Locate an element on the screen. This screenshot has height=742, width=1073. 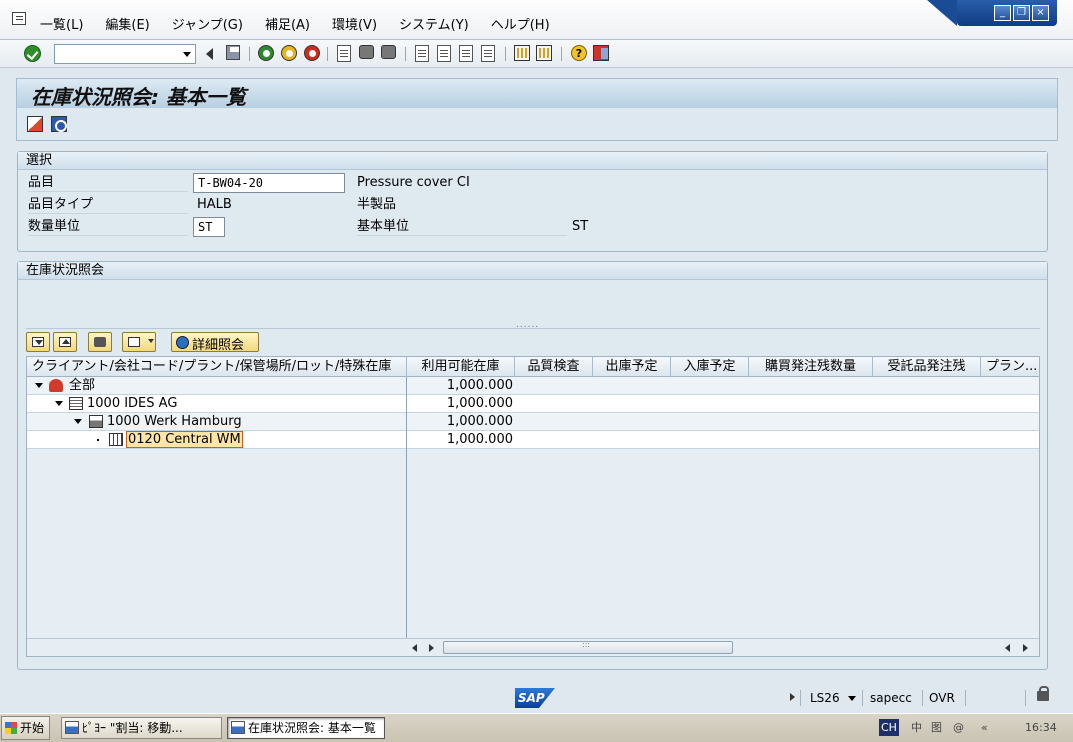
refresh-icon is located at coordinates (59, 124).